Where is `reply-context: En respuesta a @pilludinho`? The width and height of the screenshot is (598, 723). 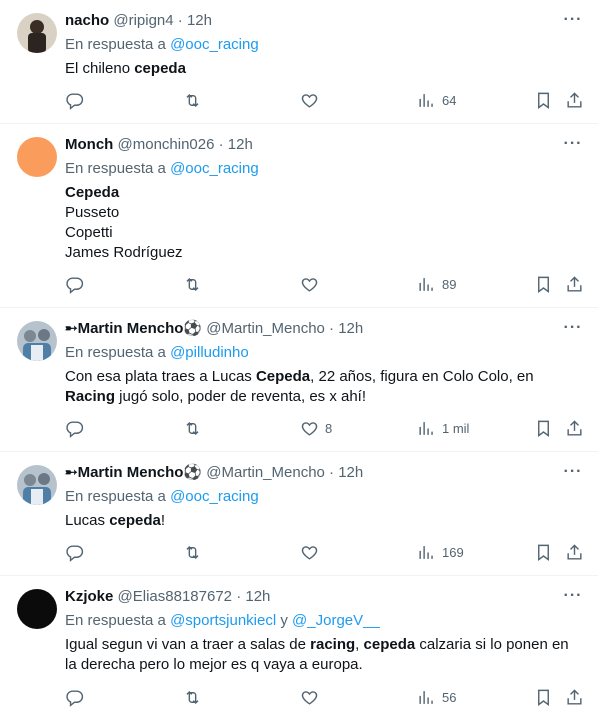
reply-context: En respuesta a @pilludinho is located at coordinates (157, 353).